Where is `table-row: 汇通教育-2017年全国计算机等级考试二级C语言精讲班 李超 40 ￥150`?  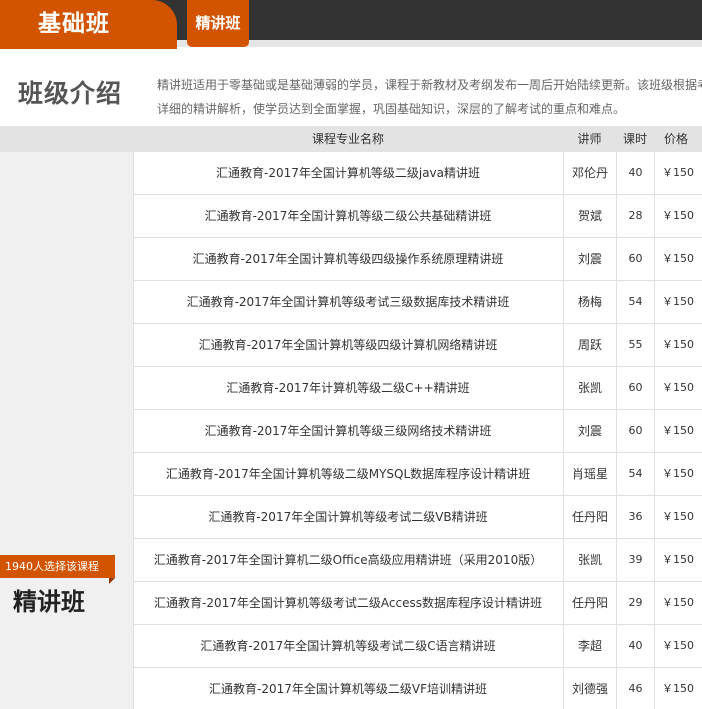 table-row: 汇通教育-2017年全国计算机等级考试二级C语言精讲班 李超 40 ￥150 is located at coordinates (417, 646).